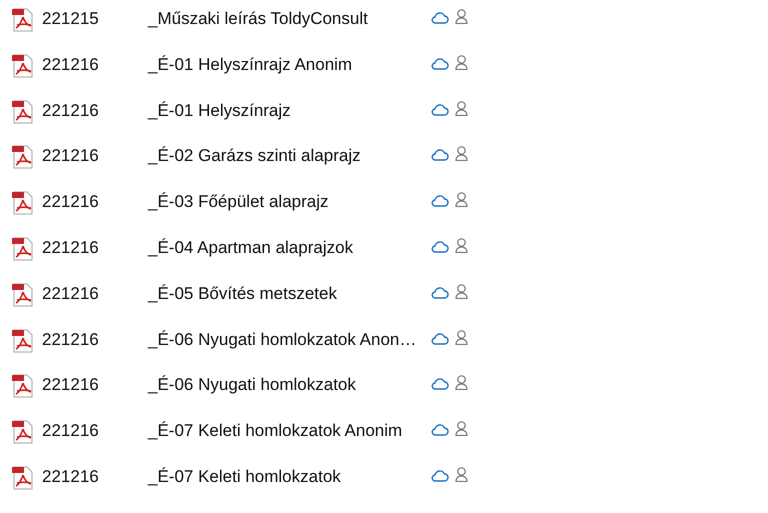 This screenshot has height=513, width=768. Describe the element at coordinates (251, 65) in the screenshot. I see `file-name: _É-01 Helyszínrajz Anonim` at that location.